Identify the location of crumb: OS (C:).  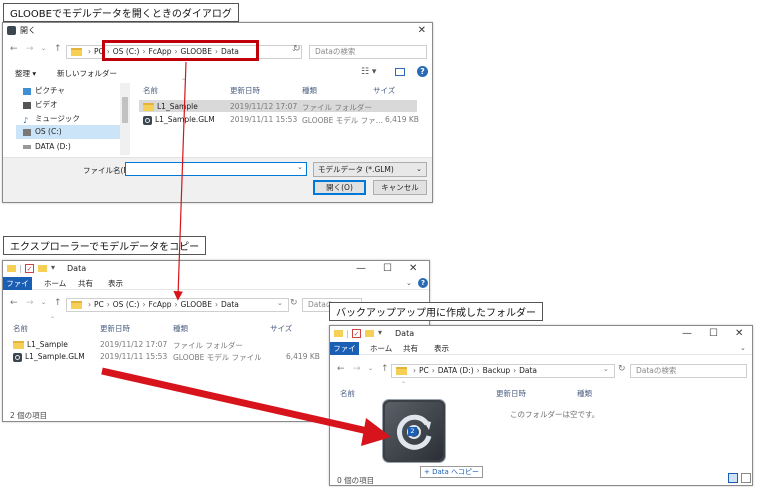
(126, 304).